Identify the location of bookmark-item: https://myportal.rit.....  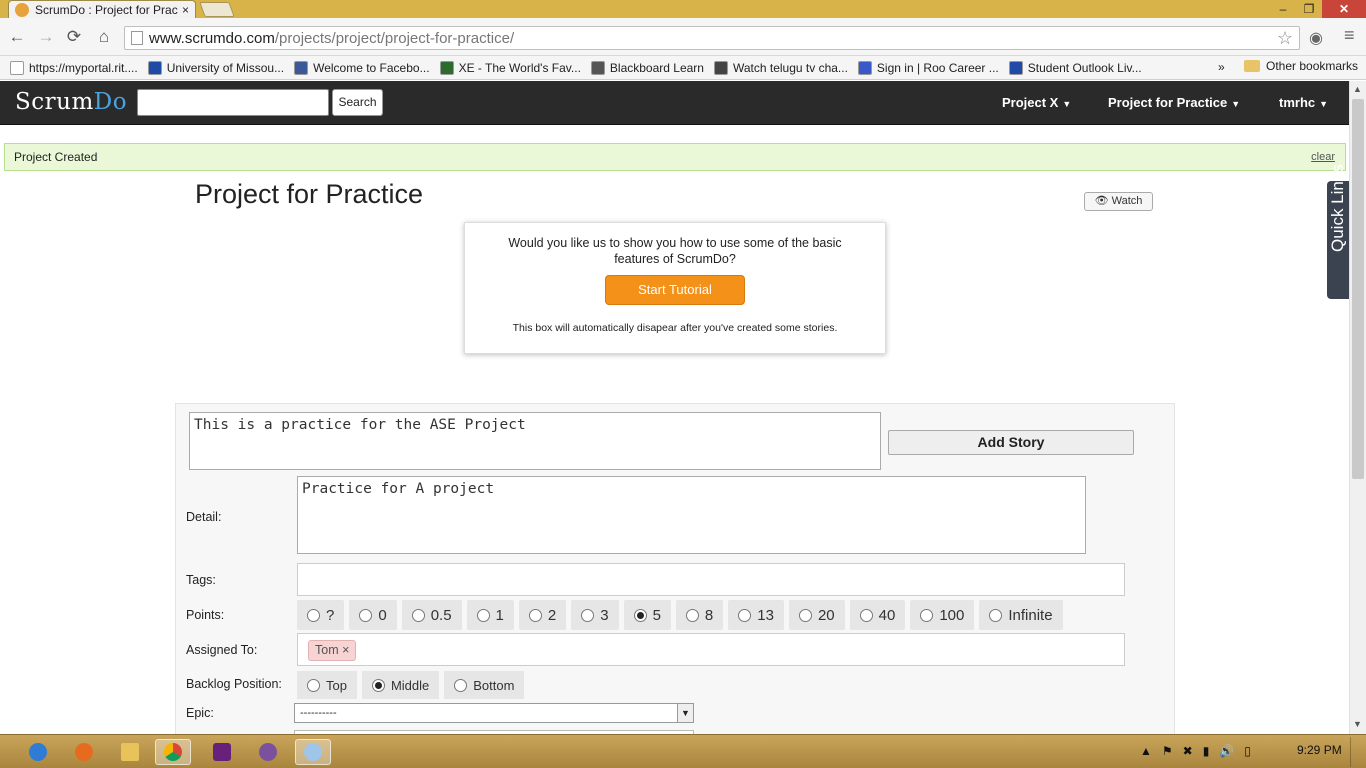
(74, 67).